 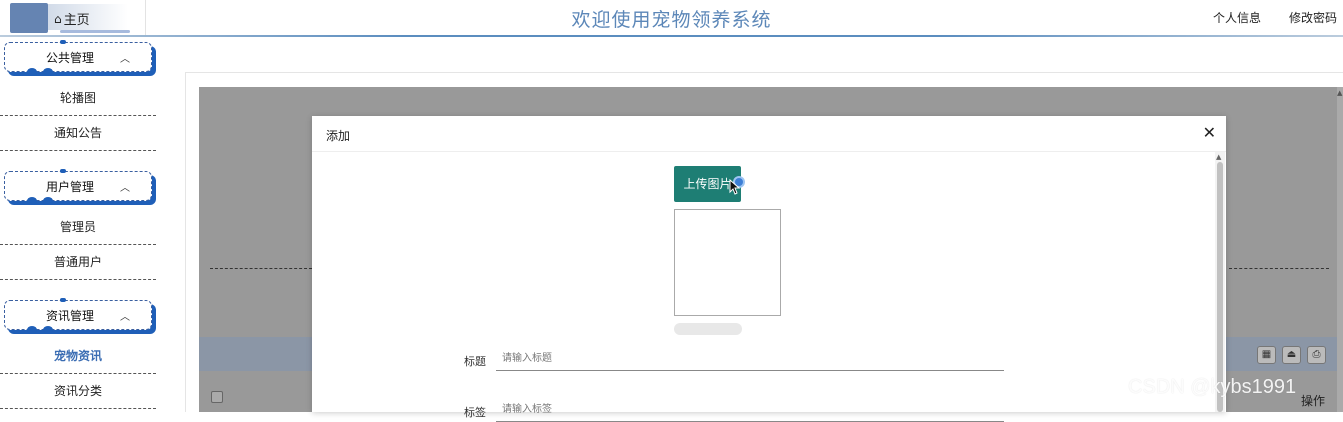 I want to click on title-label: 标题, so click(x=475, y=361).